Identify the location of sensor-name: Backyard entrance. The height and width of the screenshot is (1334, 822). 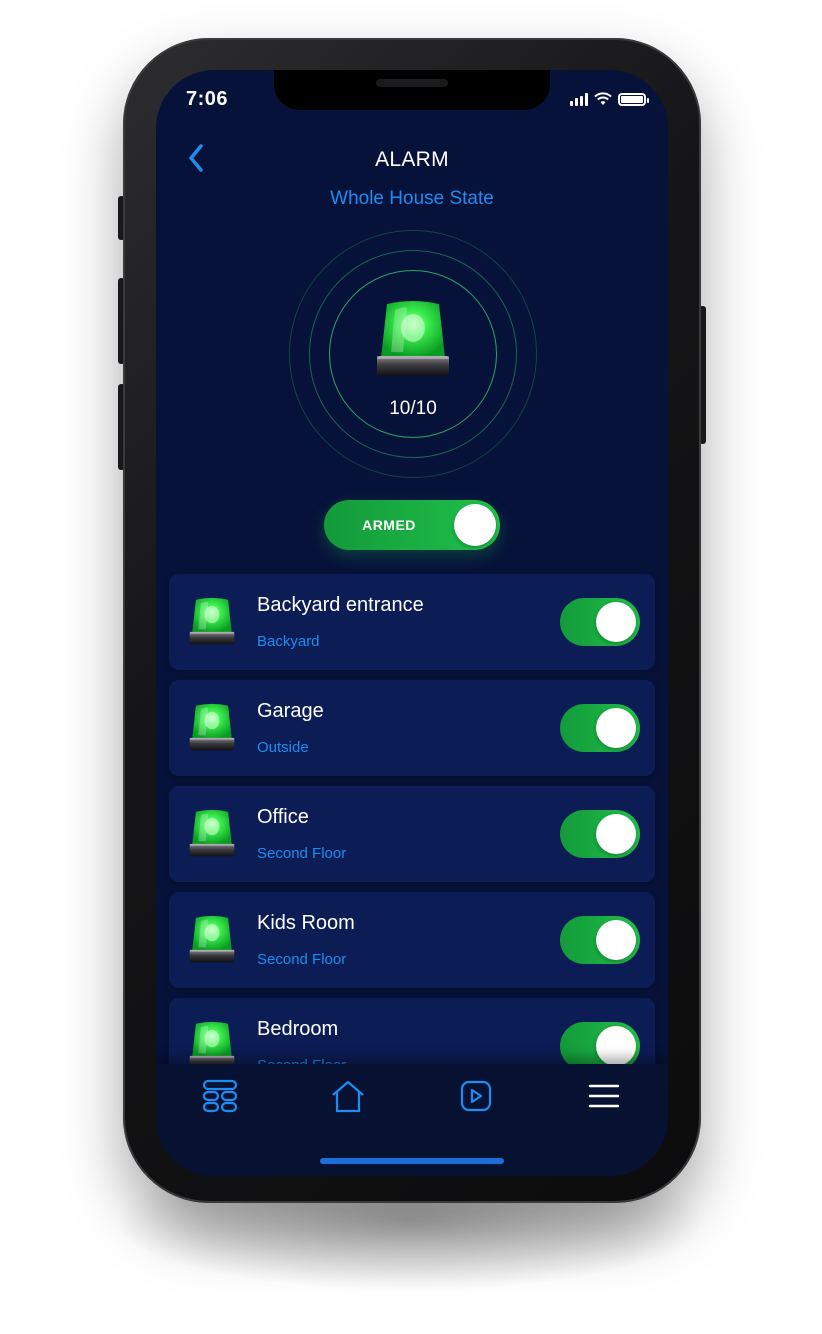
(340, 605).